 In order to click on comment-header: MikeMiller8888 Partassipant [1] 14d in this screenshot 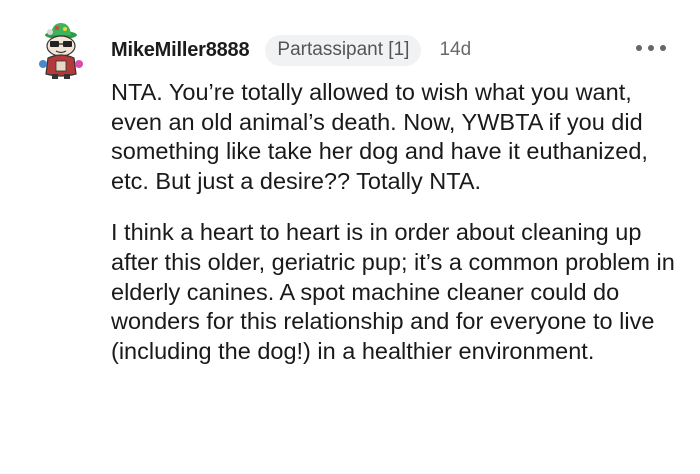, I will do `click(291, 50)`.